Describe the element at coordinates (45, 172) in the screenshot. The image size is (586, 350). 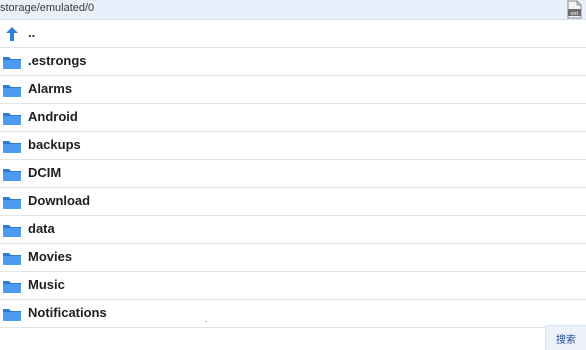
I see `folder-label: DCIM` at that location.